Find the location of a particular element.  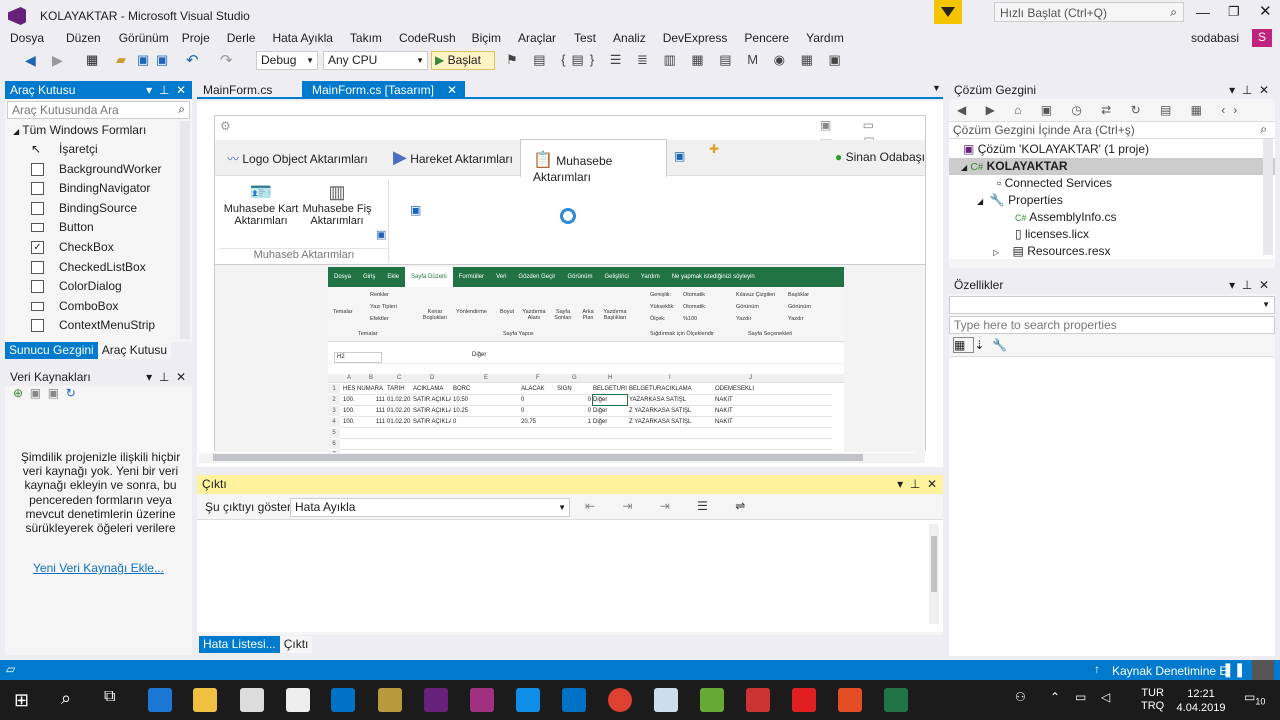

close-button: ✕ is located at coordinates (1265, 11).